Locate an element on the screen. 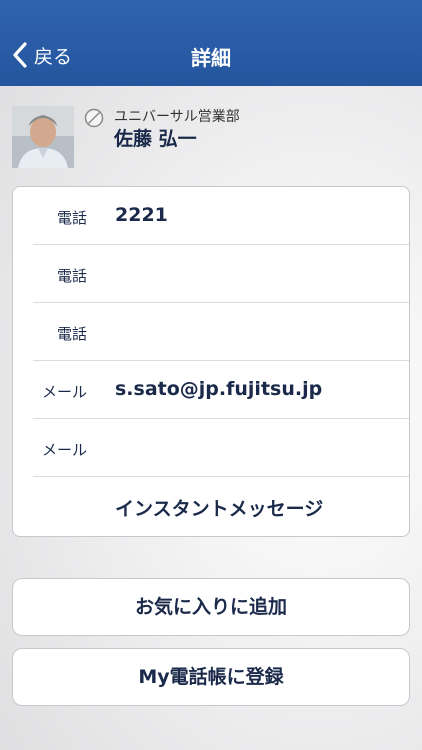 The height and width of the screenshot is (750, 422). register-my-phonebook-button: My電話帳に登録 is located at coordinates (211, 677).